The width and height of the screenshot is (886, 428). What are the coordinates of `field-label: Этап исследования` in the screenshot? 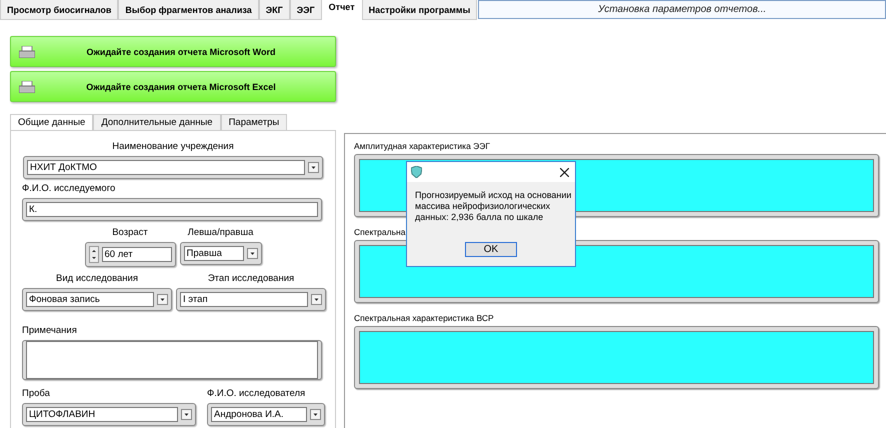 It's located at (251, 278).